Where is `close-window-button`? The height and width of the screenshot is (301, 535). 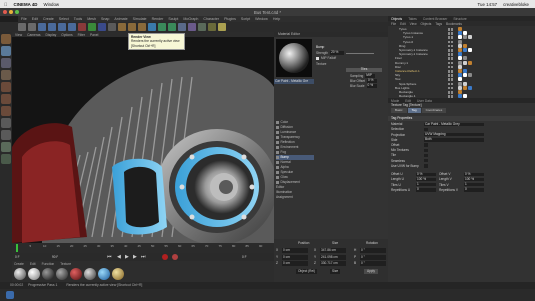
close-window-button is located at coordinates (5, 12).